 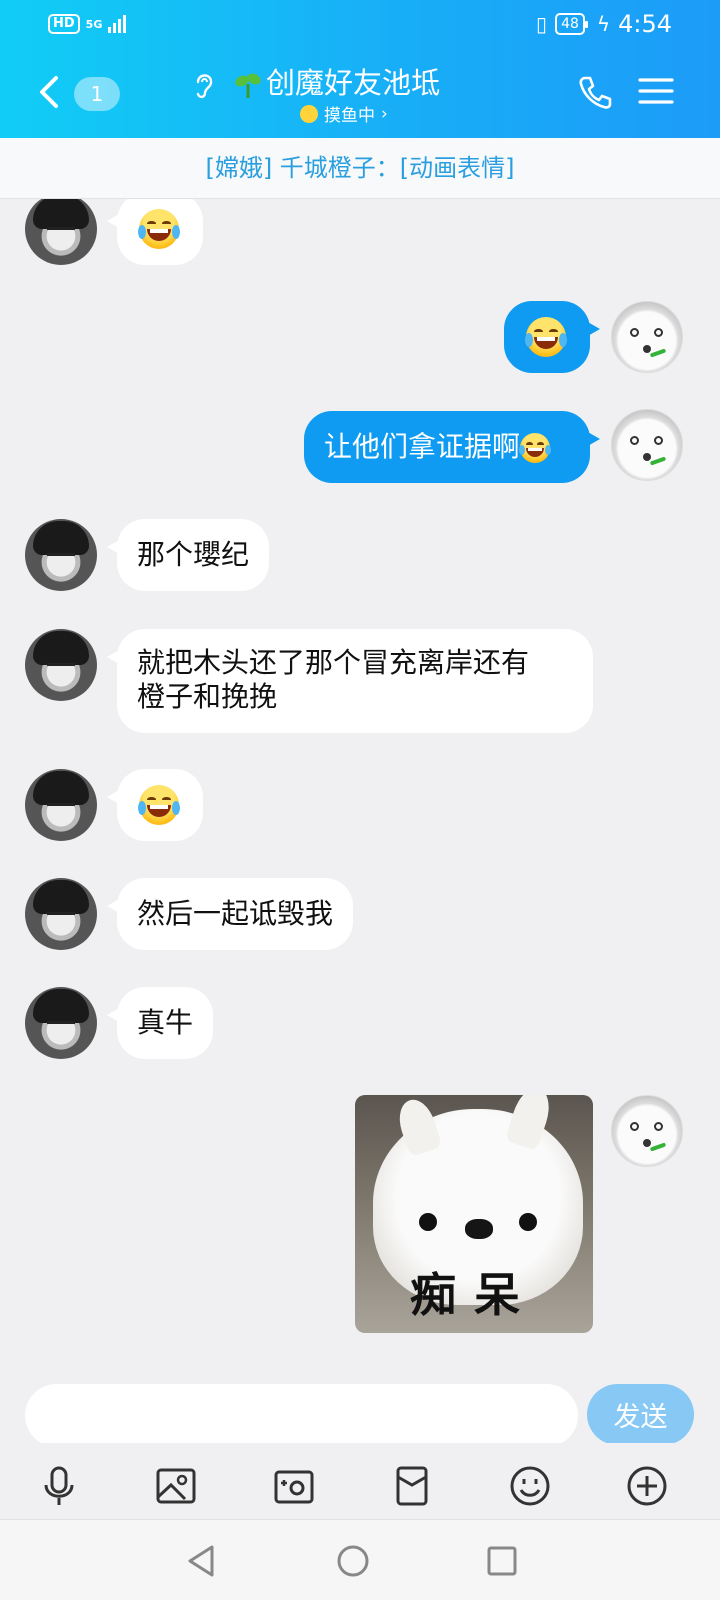 What do you see at coordinates (360, 1481) in the screenshot?
I see `input-toolbar` at bounding box center [360, 1481].